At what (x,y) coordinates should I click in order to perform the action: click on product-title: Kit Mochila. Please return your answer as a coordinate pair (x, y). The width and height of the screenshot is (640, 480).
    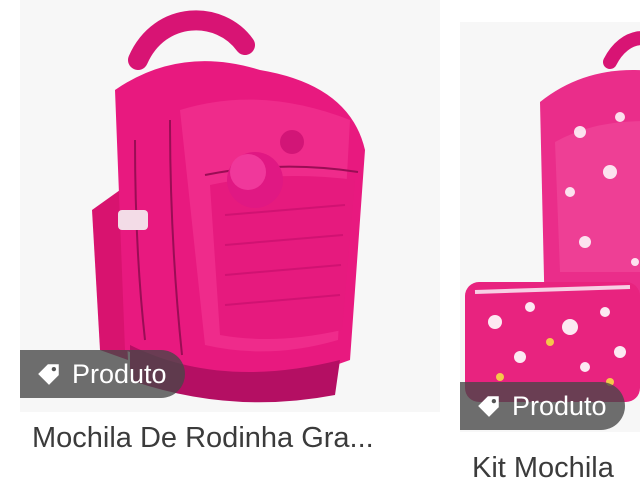
    Looking at the image, I should click on (556, 466).